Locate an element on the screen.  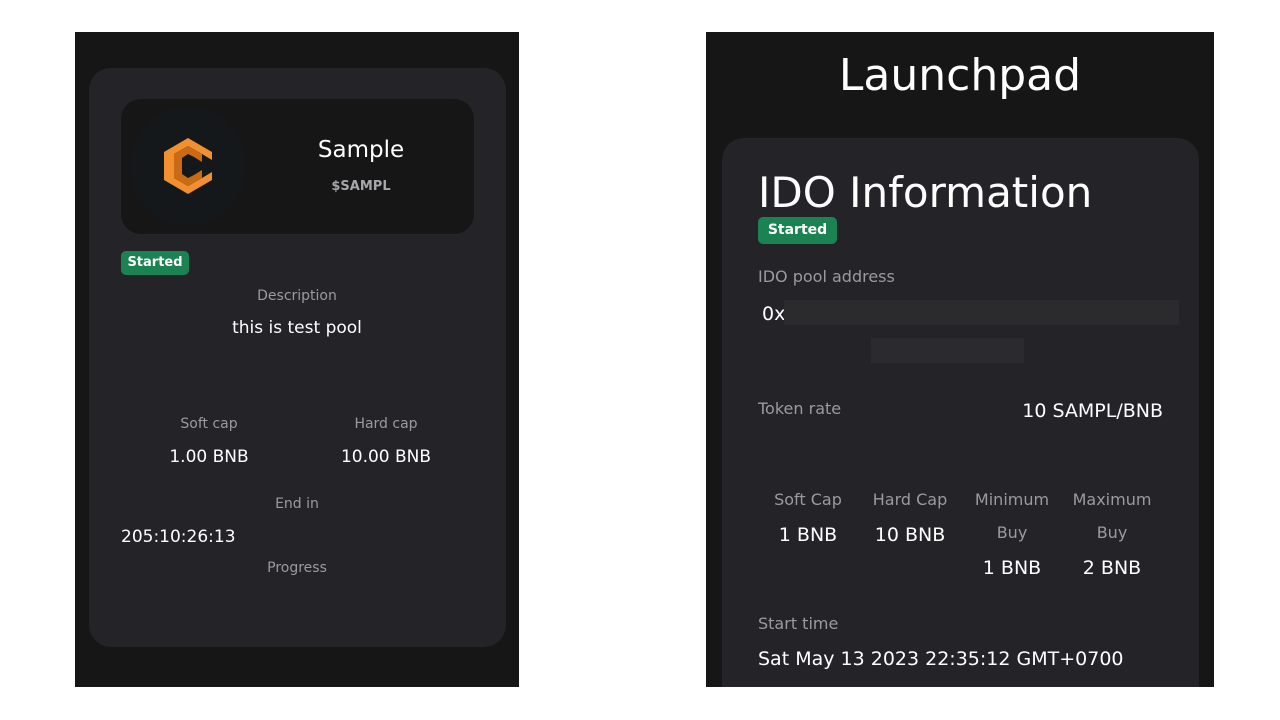
token-name: Sample is located at coordinates (361, 150).